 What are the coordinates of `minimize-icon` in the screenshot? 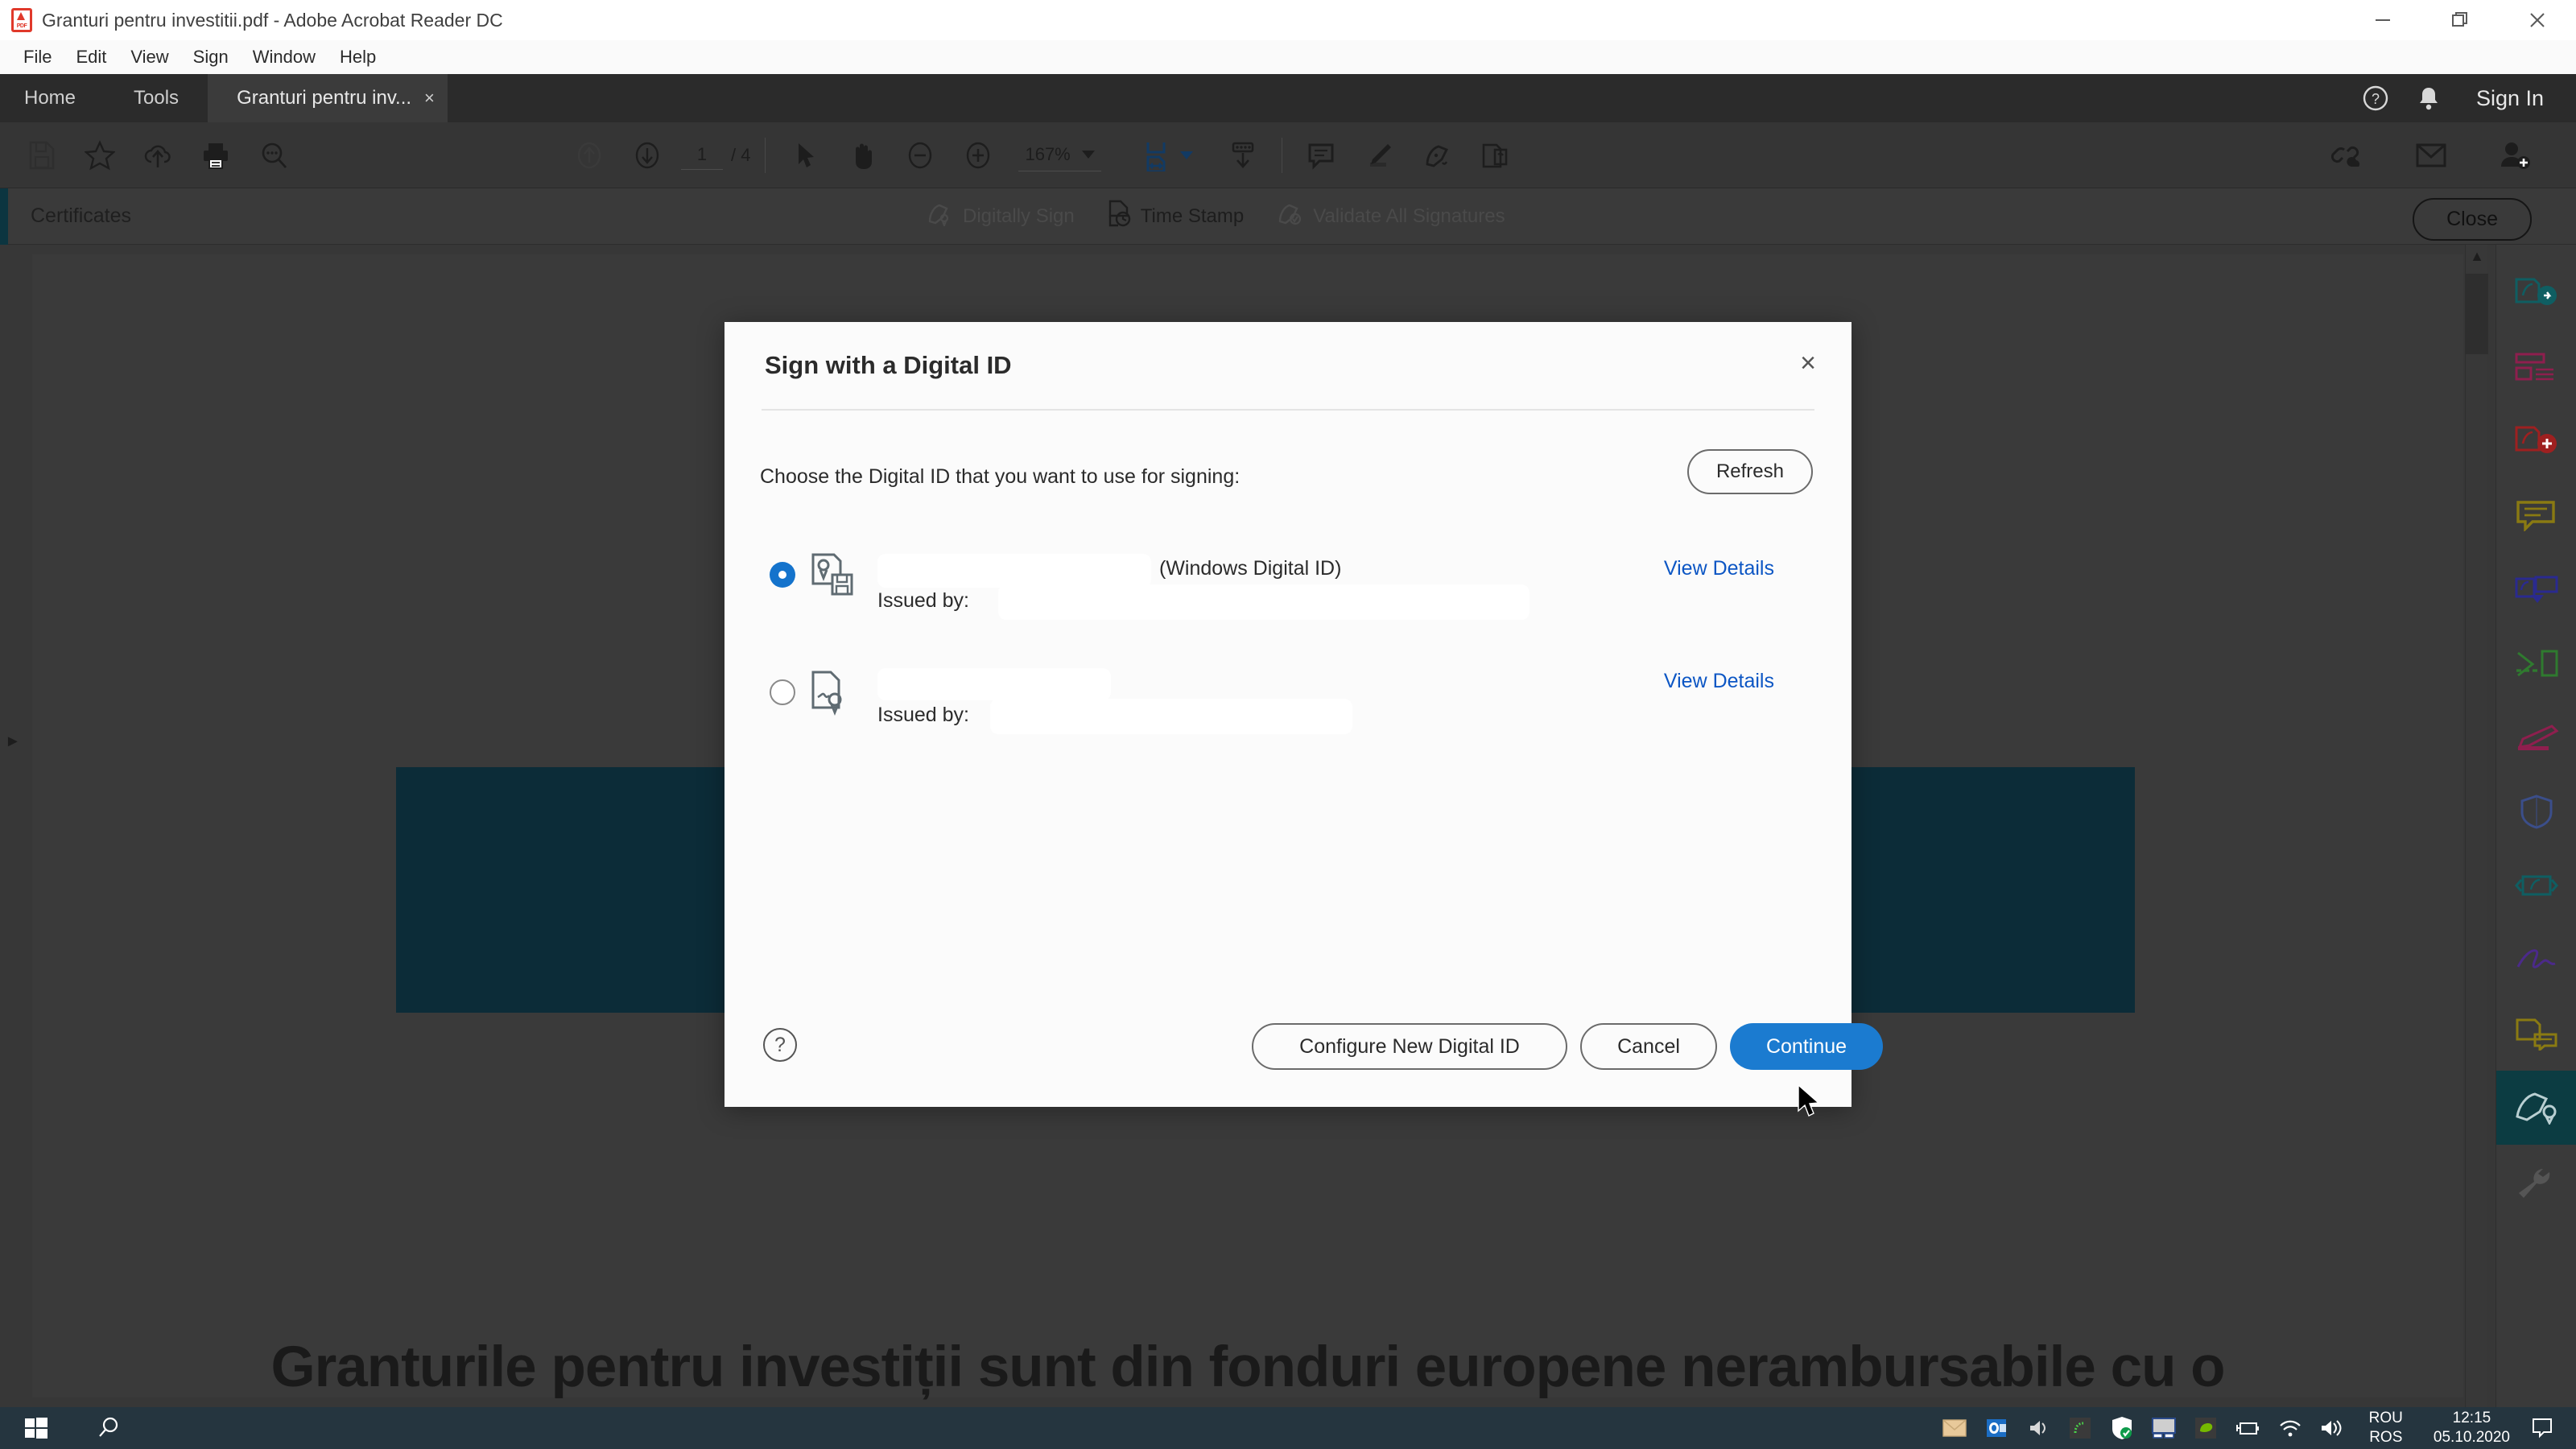 It's located at (2382, 20).